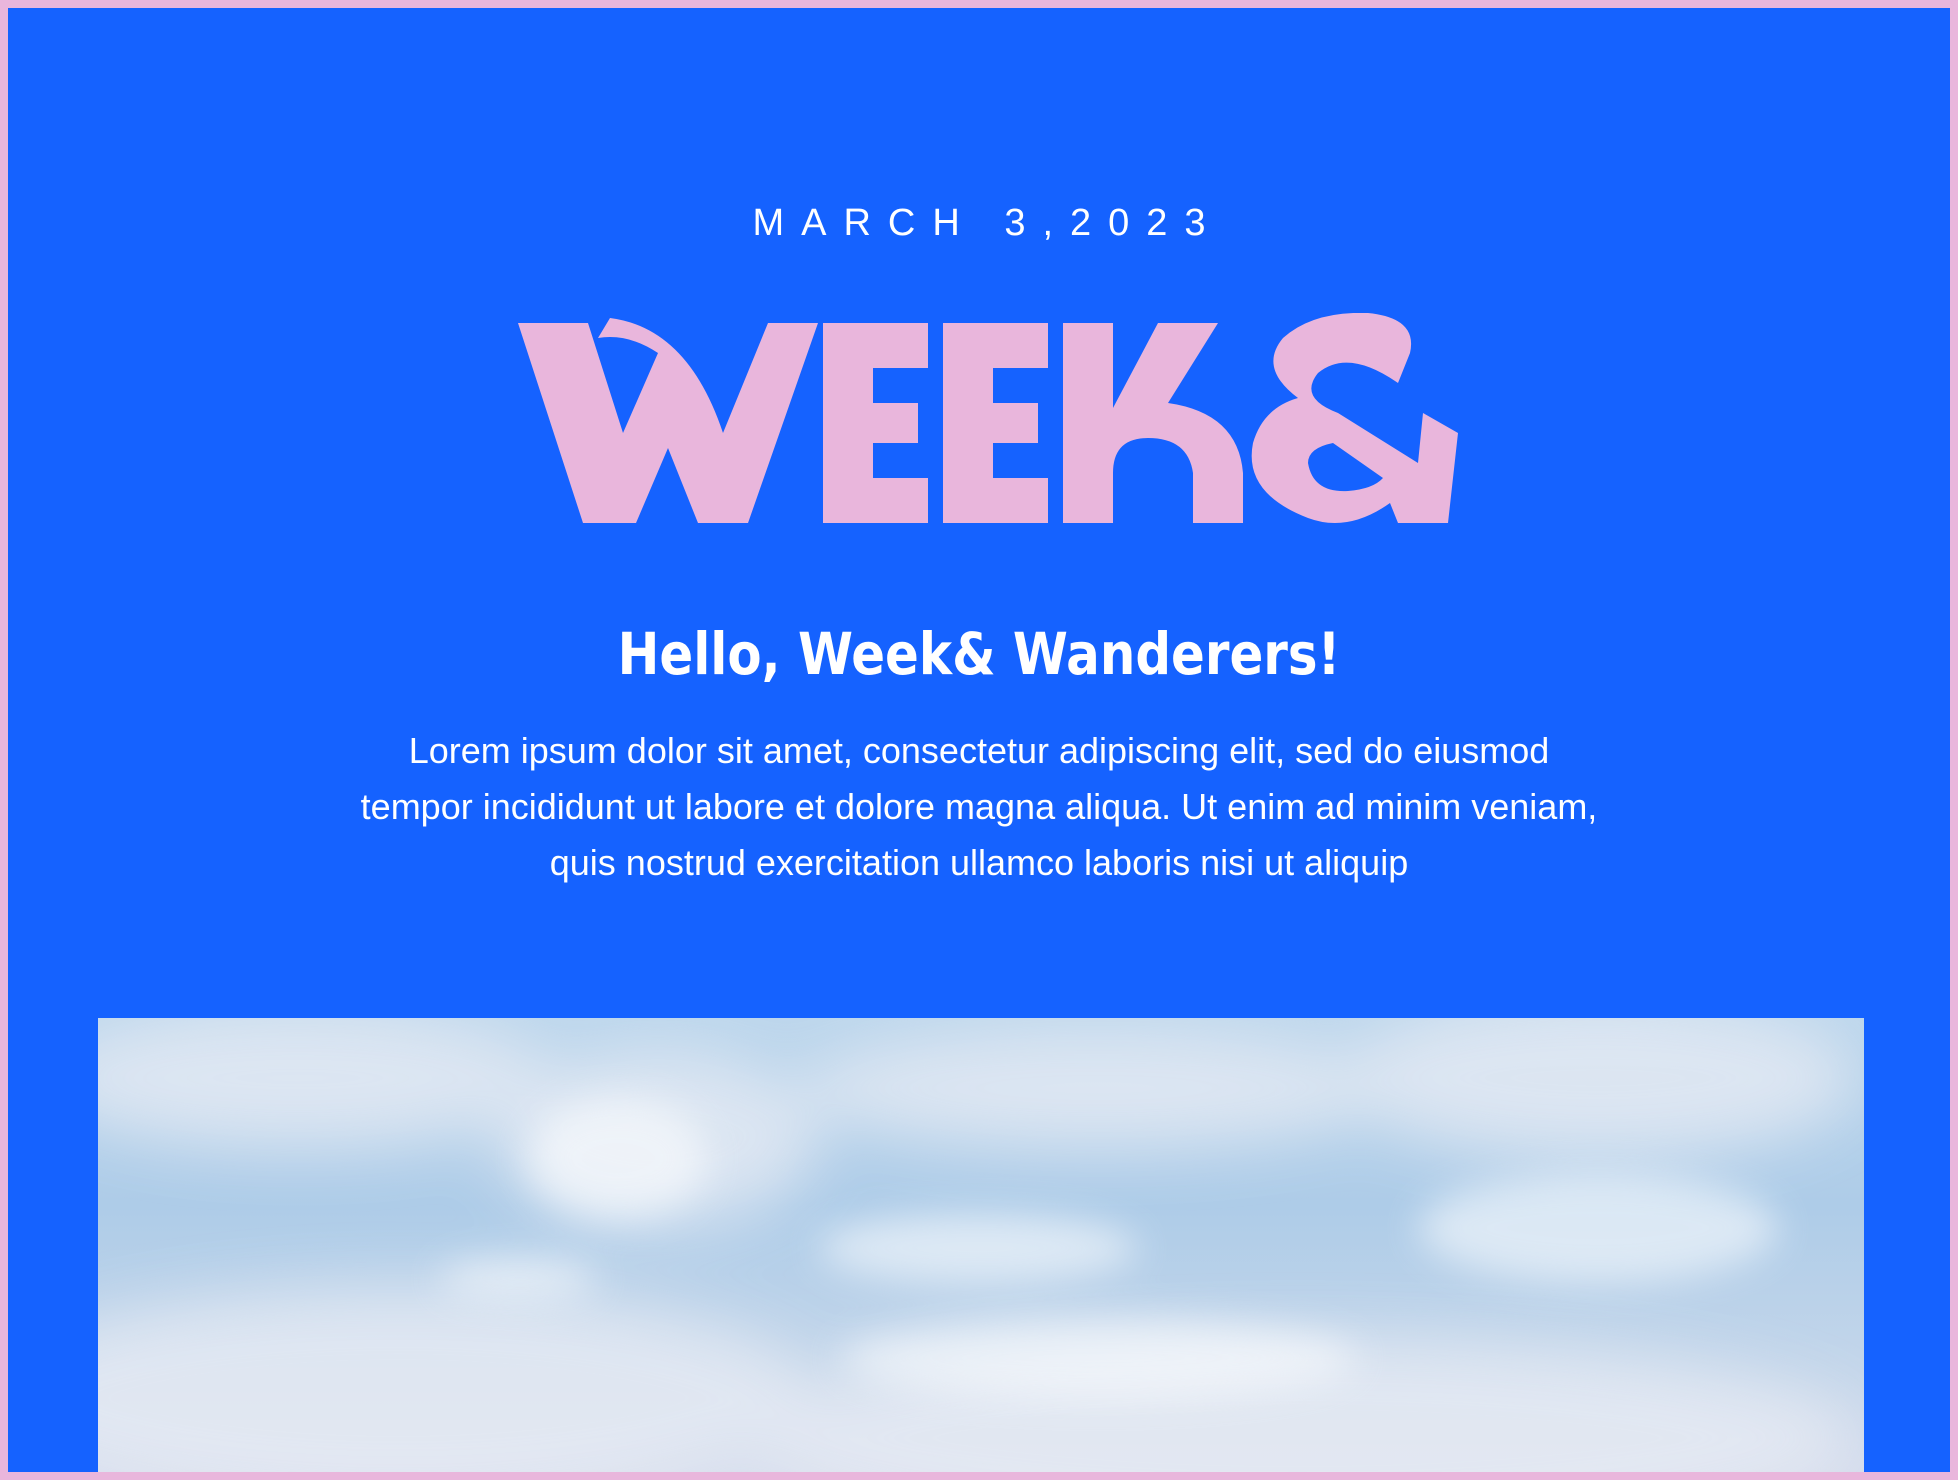  What do you see at coordinates (988, 423) in the screenshot?
I see `week-and-logo` at bounding box center [988, 423].